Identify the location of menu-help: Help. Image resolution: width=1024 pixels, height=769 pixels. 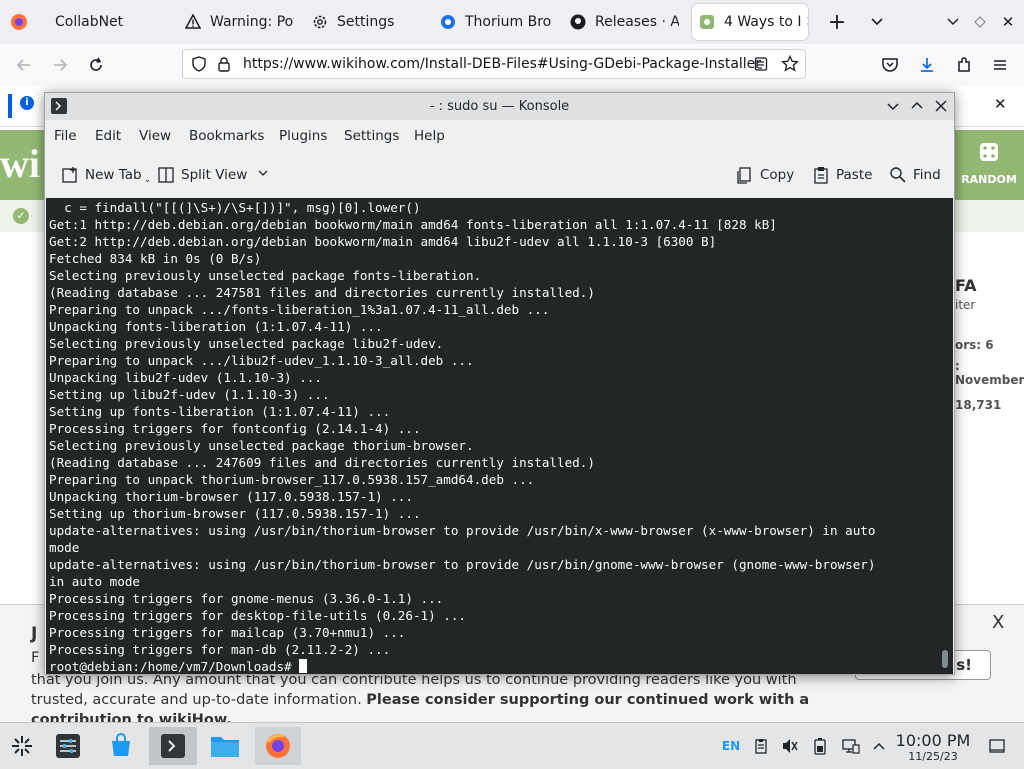
(429, 136).